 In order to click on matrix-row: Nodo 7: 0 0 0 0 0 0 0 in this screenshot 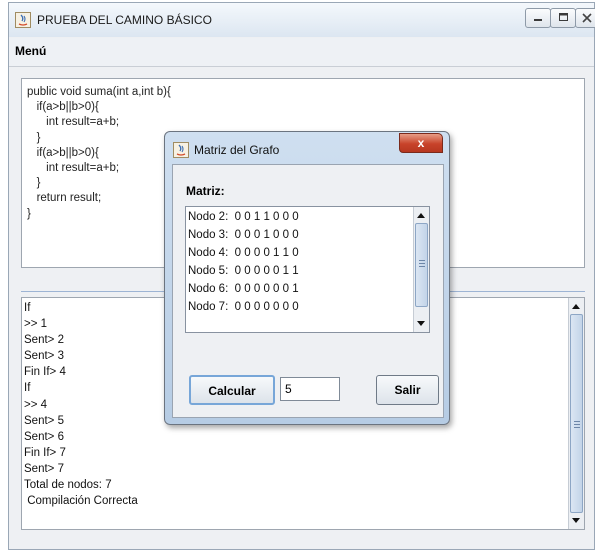, I will do `click(243, 307)`.